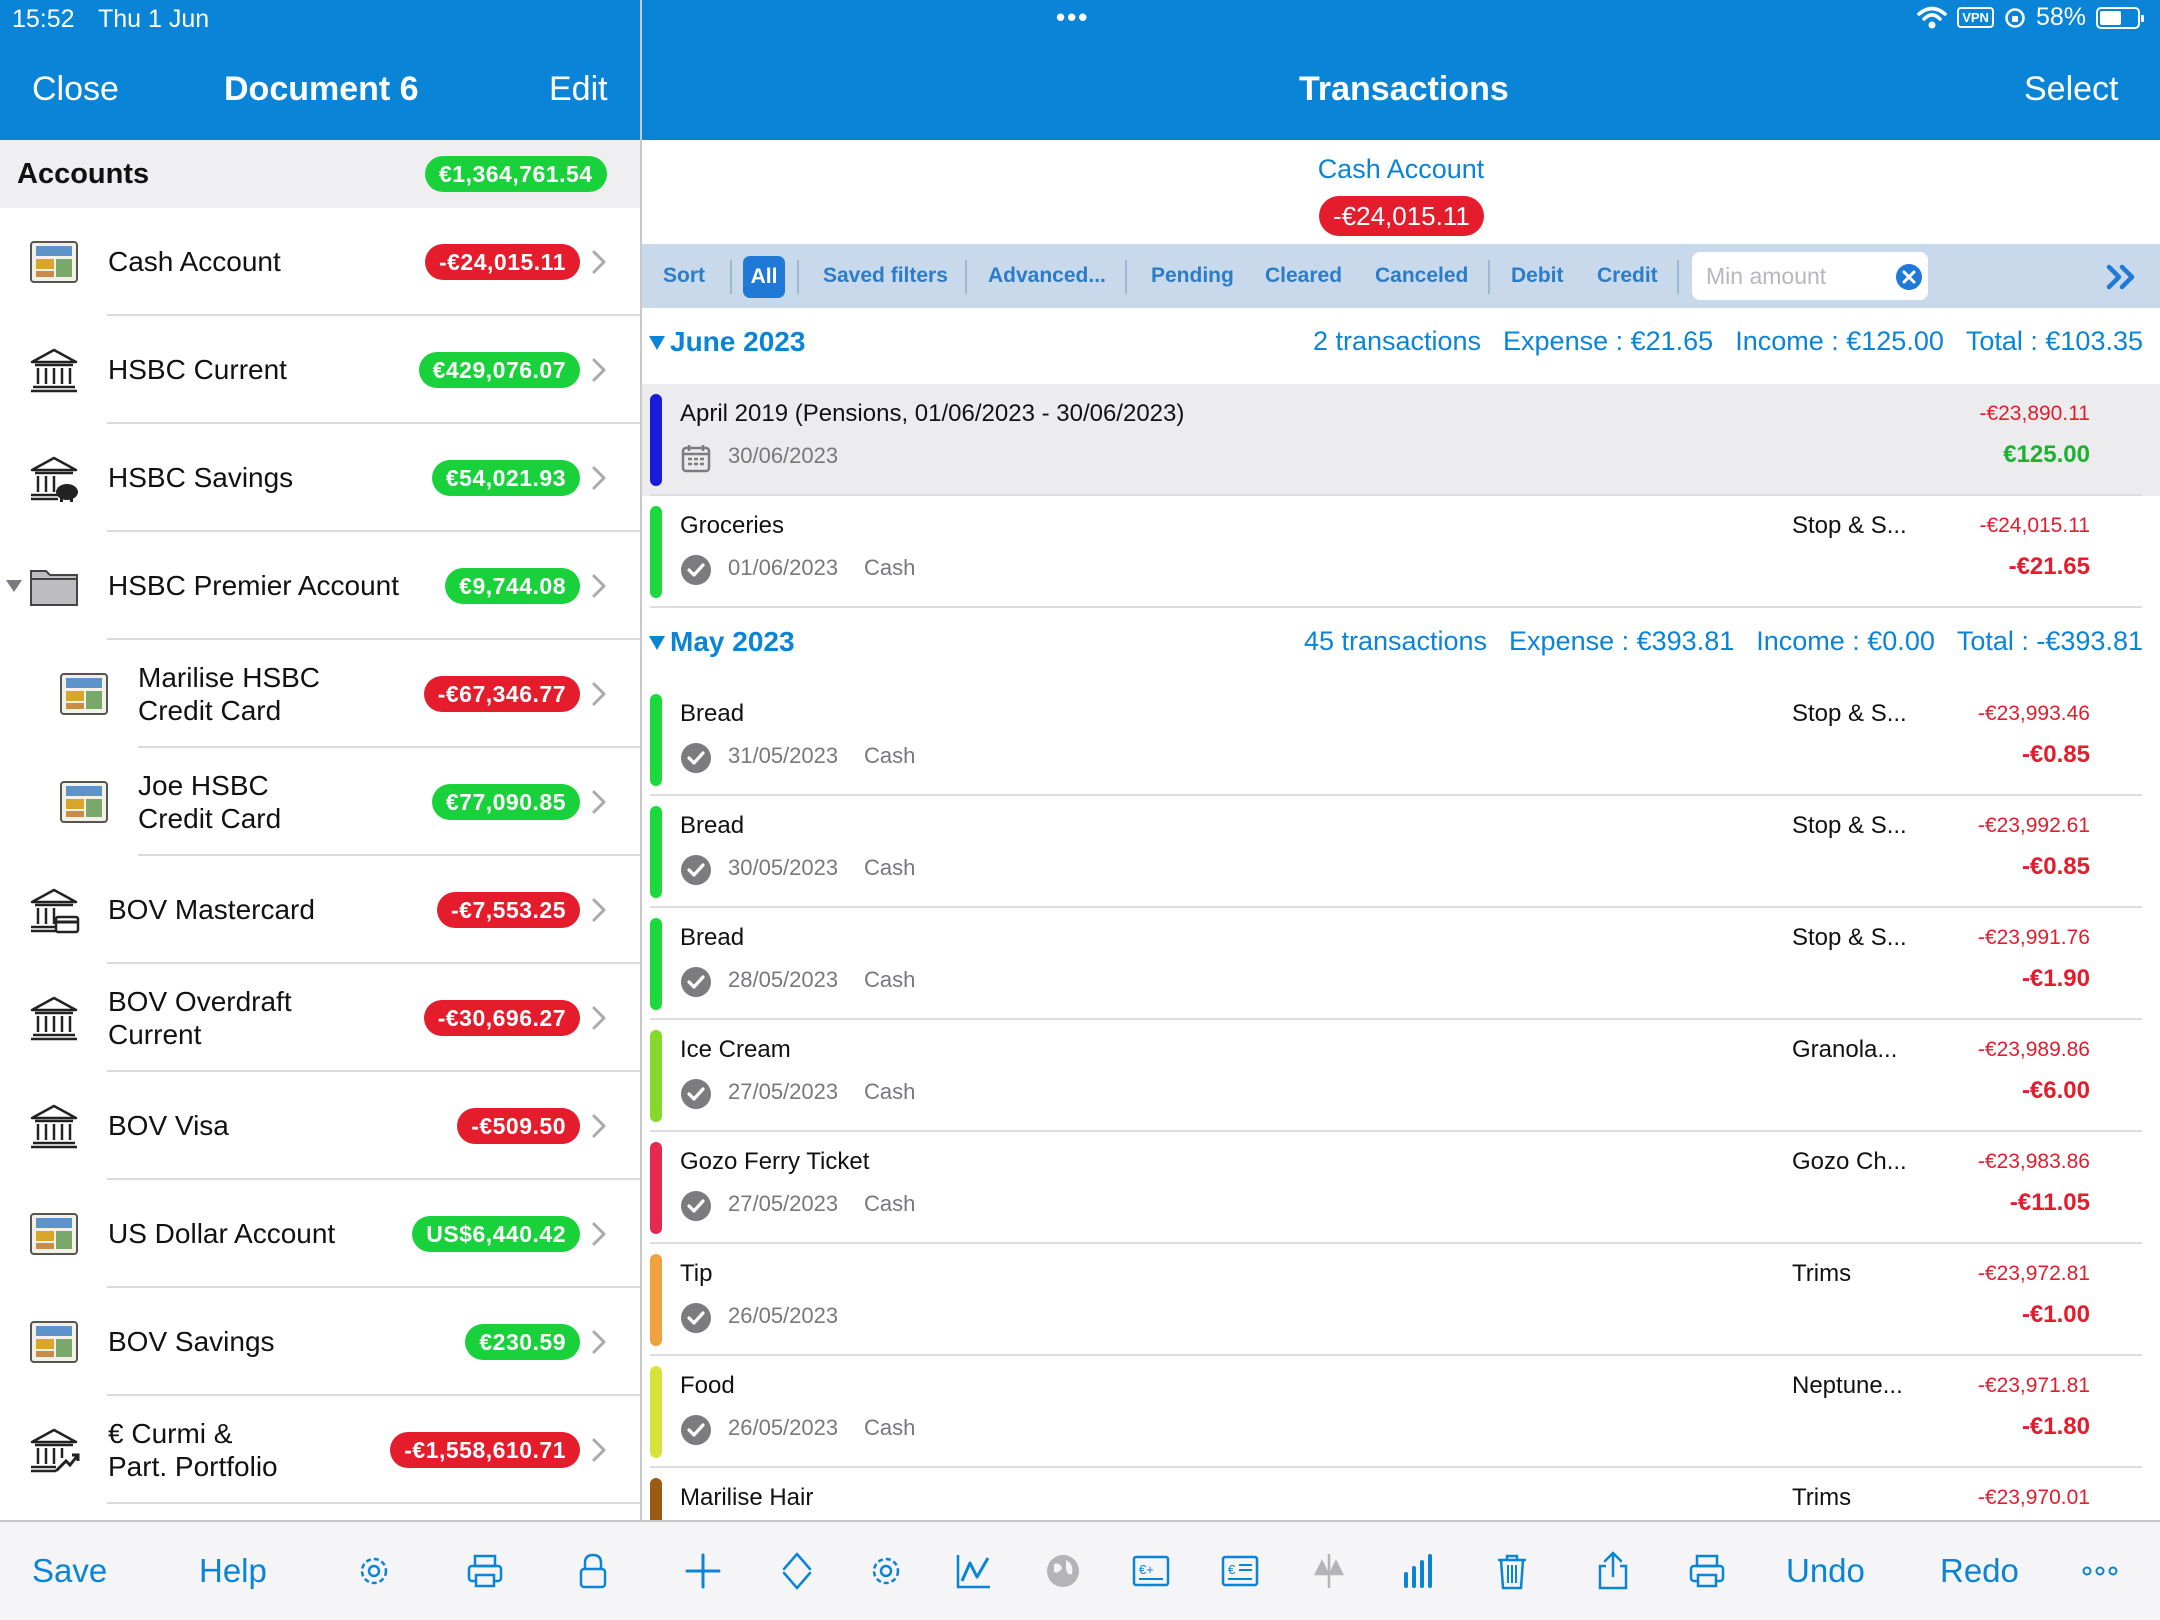  I want to click on saved-filters-button: Saved filters, so click(885, 276).